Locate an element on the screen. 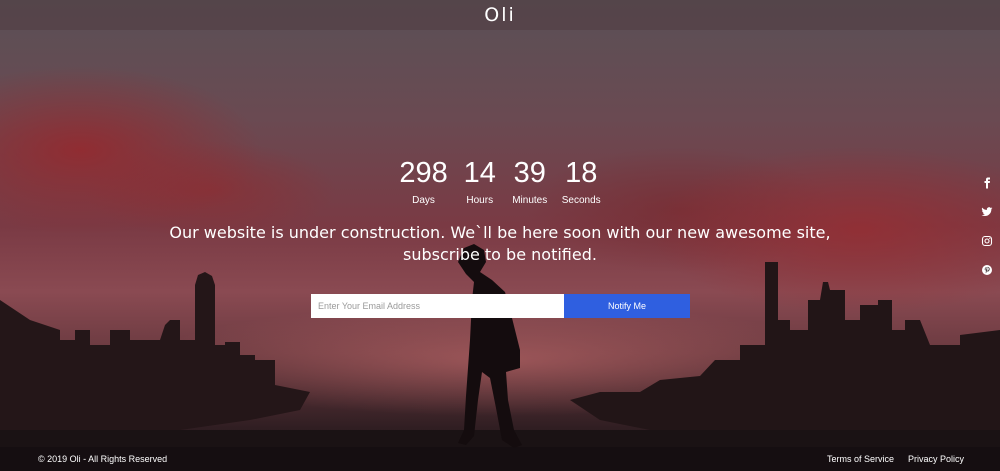 The image size is (1000, 471). facebook-icon is located at coordinates (987, 183).